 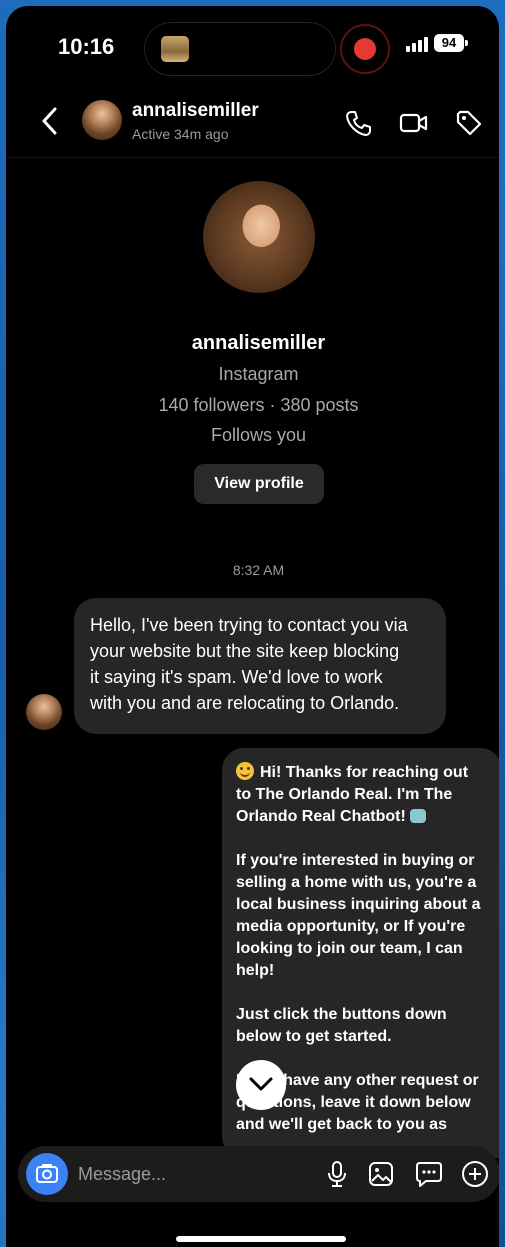 What do you see at coordinates (259, 484) in the screenshot?
I see `view-profile-button: View profile` at bounding box center [259, 484].